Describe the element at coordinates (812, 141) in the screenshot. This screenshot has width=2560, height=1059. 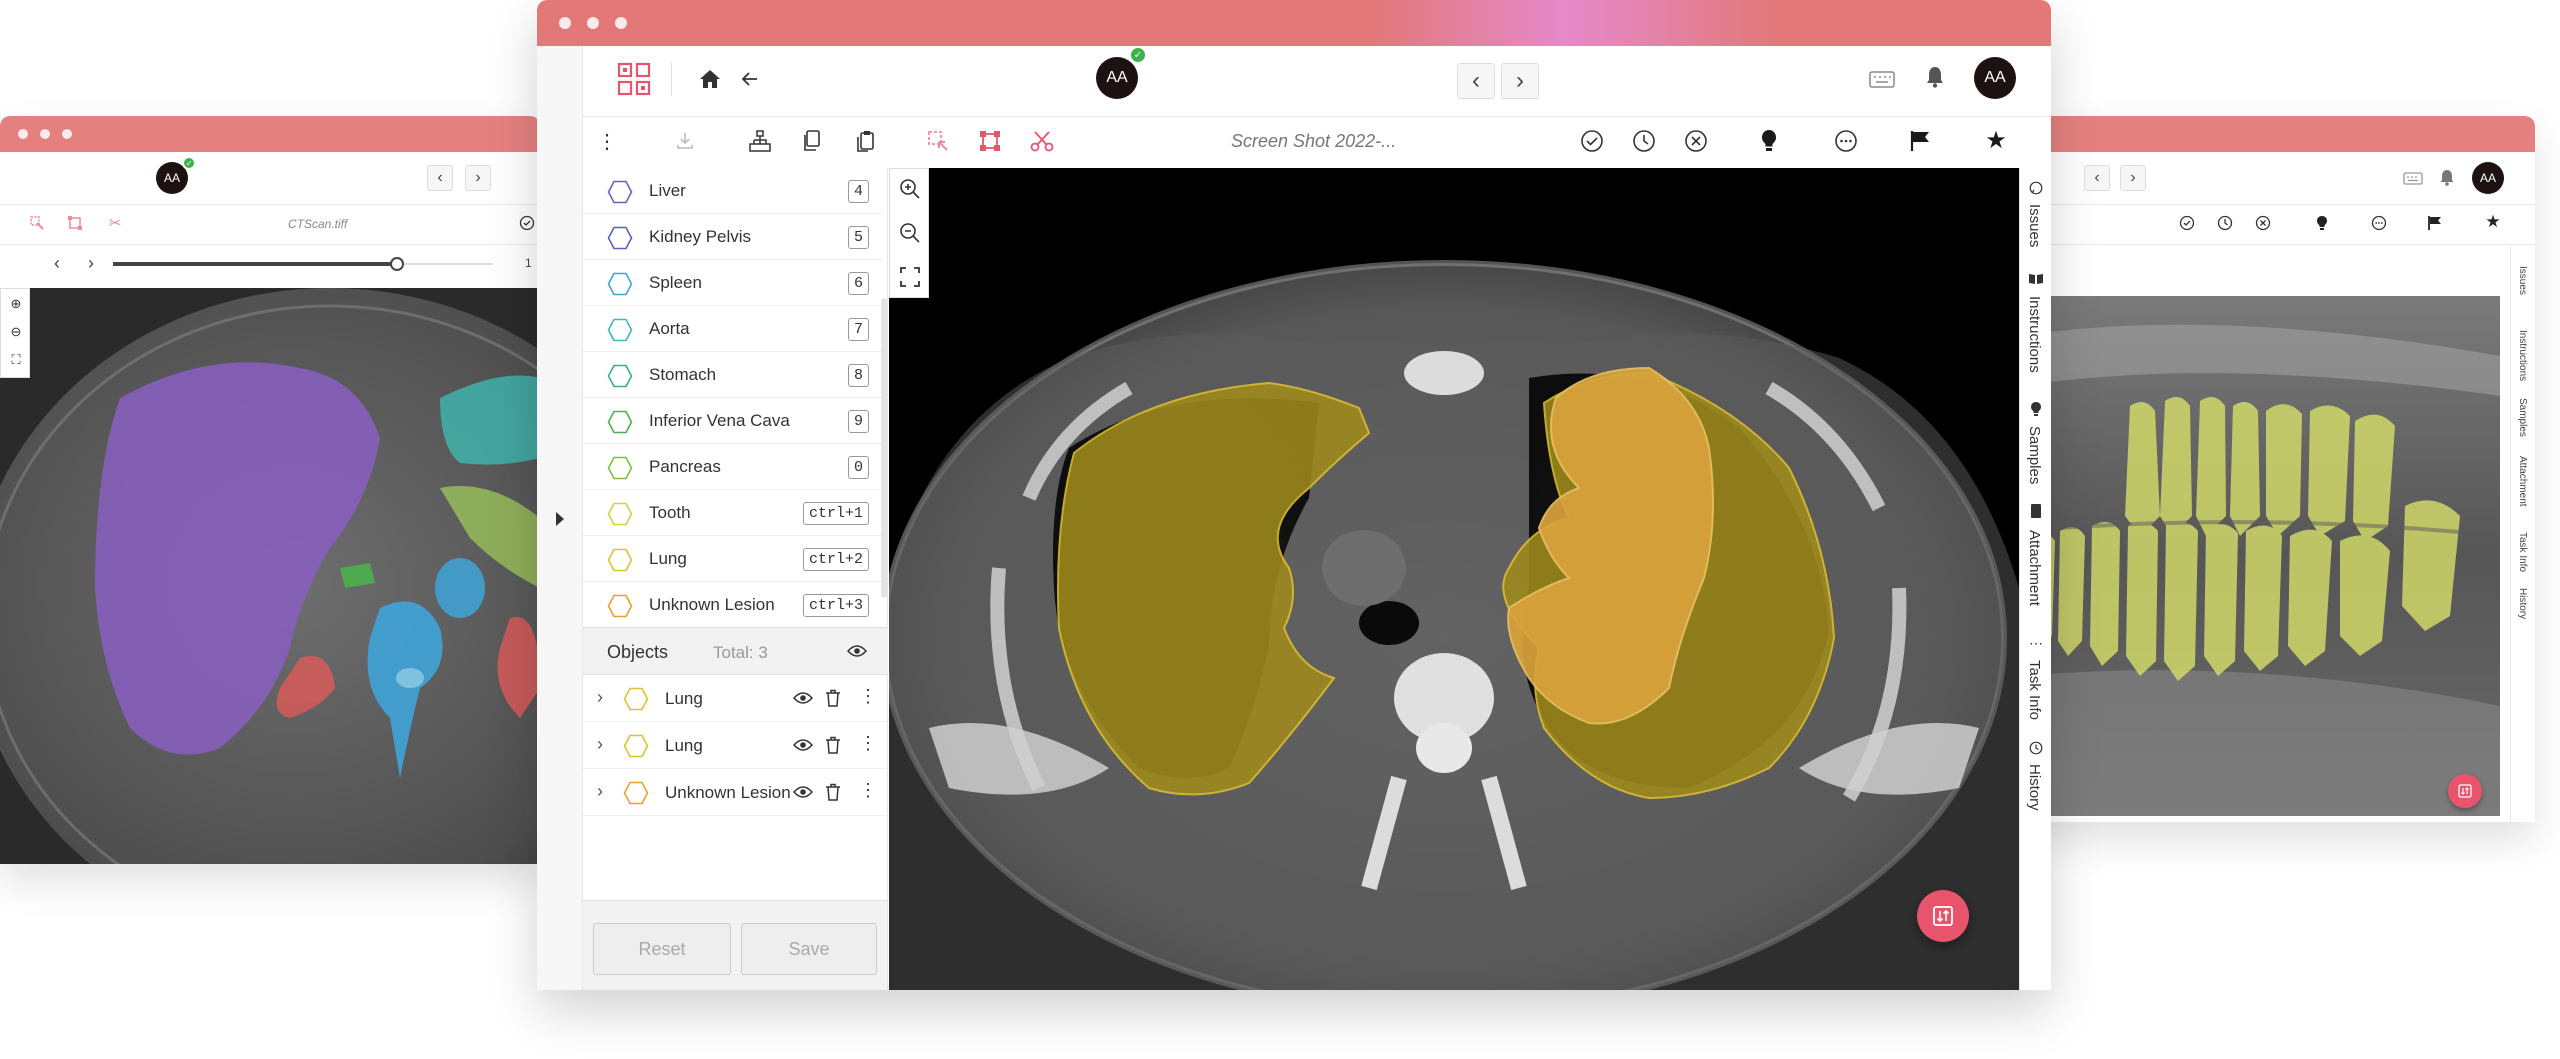
I see `copy-icon` at that location.